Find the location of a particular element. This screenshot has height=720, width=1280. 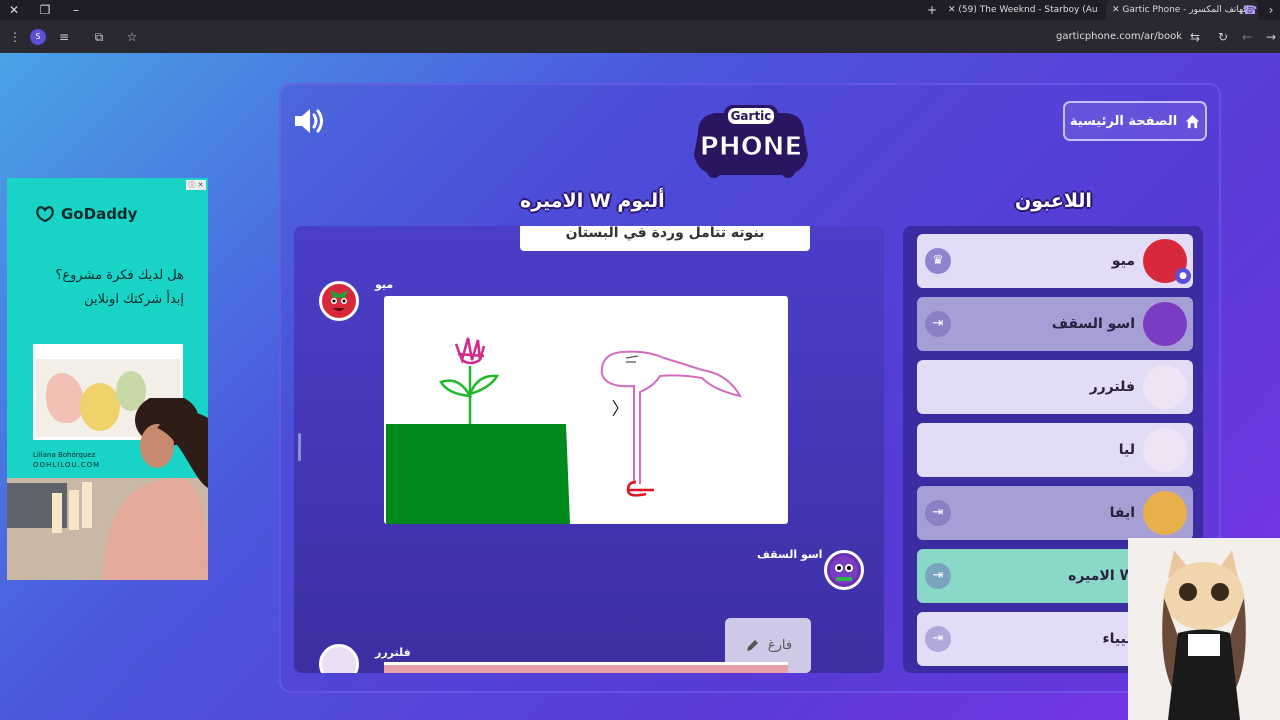

home-icon is located at coordinates (1193, 121).